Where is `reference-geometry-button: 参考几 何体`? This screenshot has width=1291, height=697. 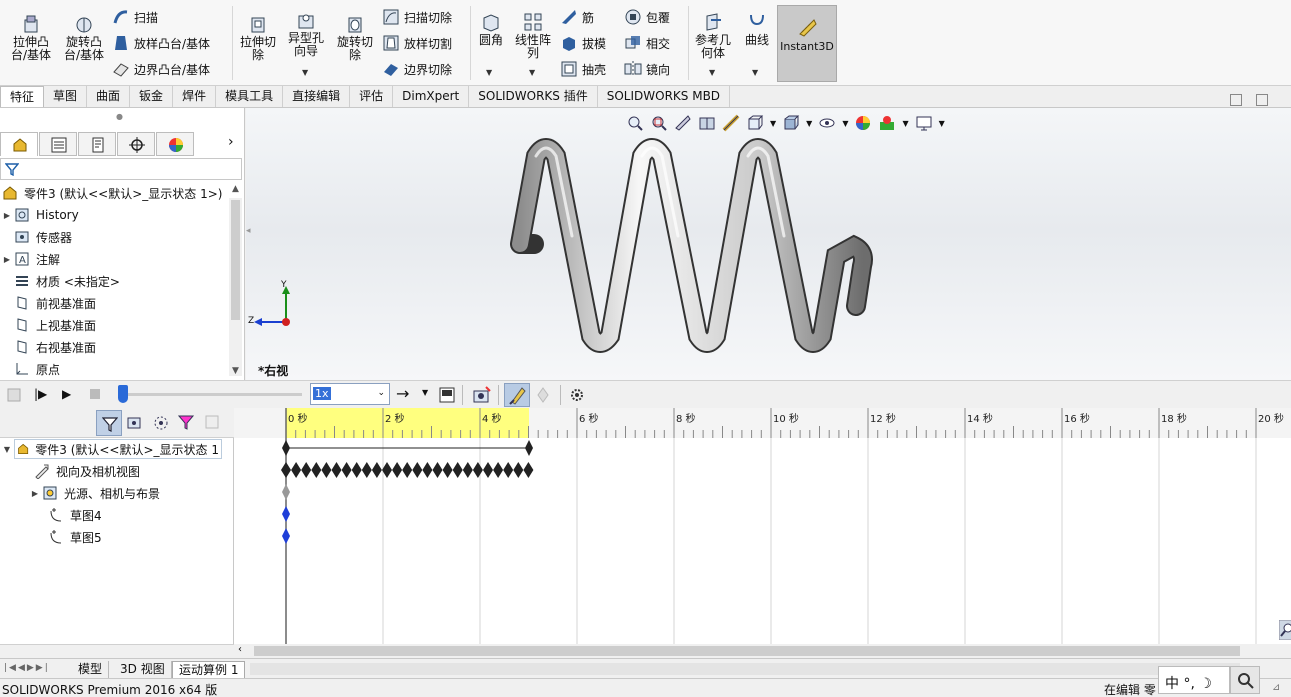
reference-geometry-button: 参考几 何体 is located at coordinates (713, 36).